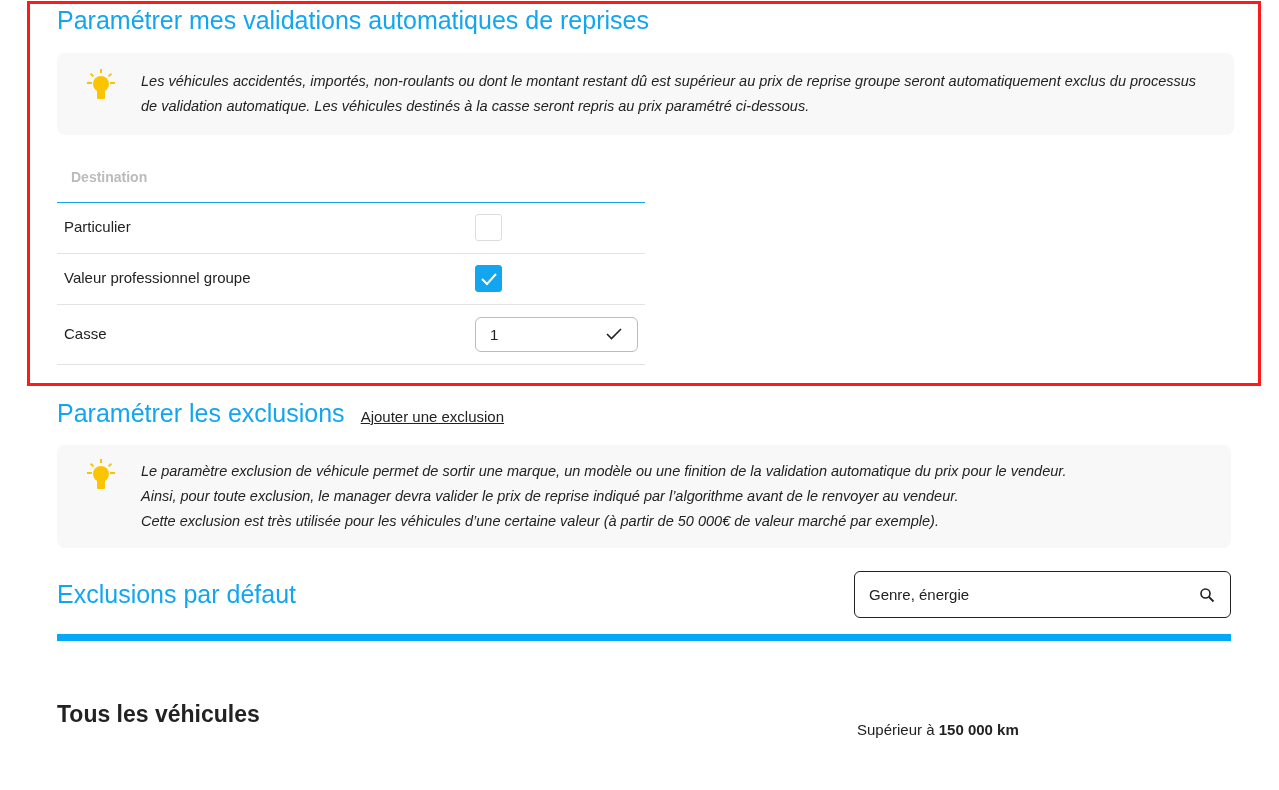  I want to click on row-label: Particulier, so click(98, 227).